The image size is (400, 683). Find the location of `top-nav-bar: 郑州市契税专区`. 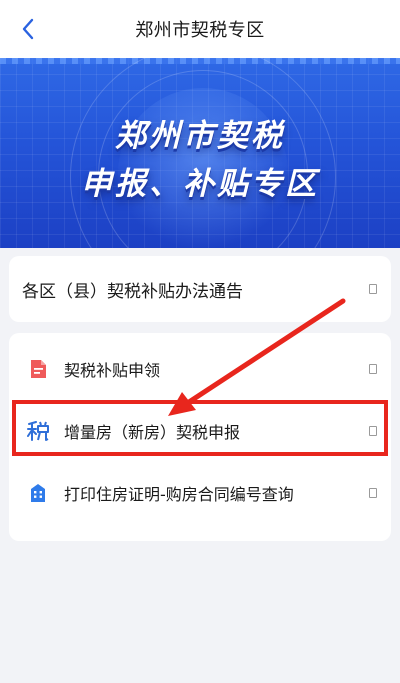

top-nav-bar: 郑州市契税专区 is located at coordinates (200, 29).